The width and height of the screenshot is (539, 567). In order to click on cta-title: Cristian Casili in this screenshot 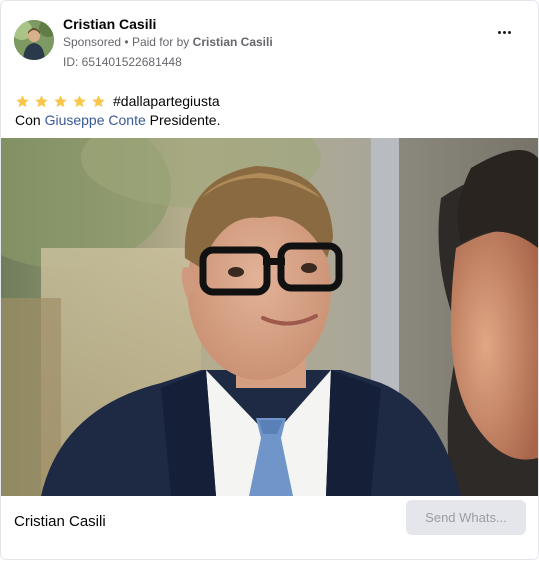, I will do `click(60, 521)`.